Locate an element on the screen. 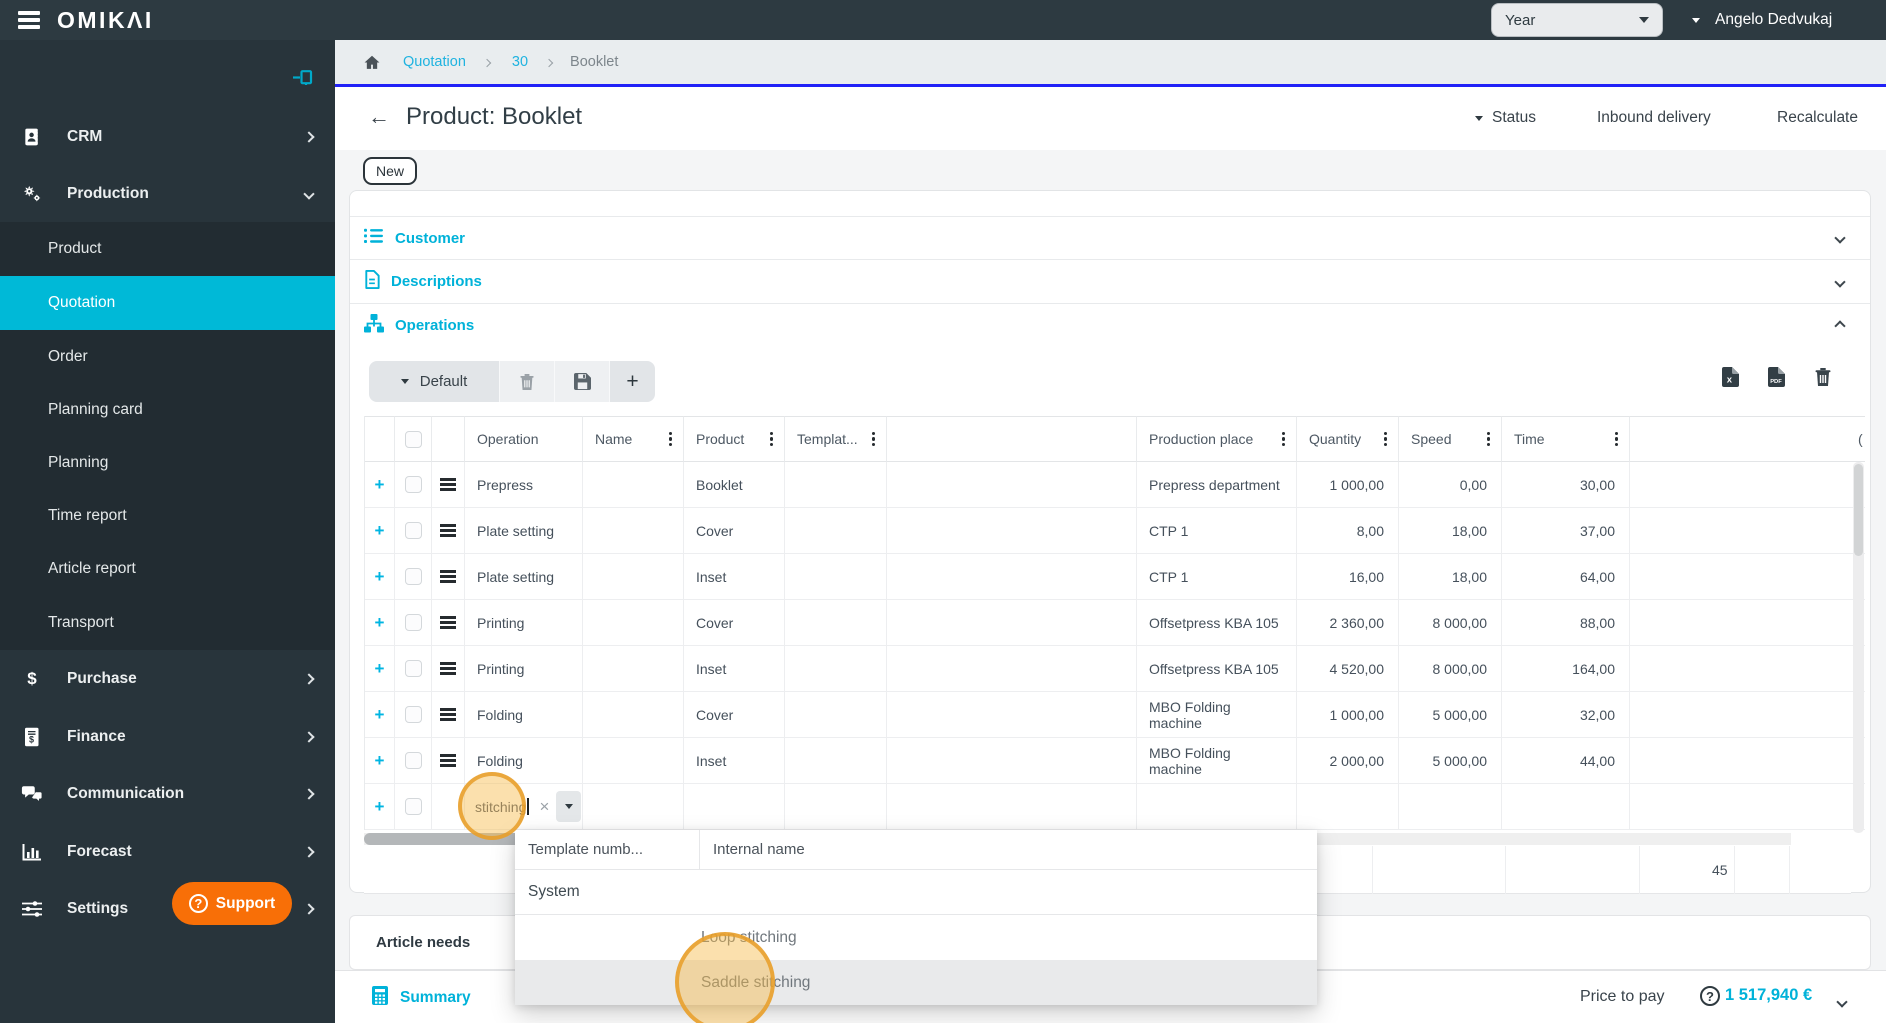 The width and height of the screenshot is (1886, 1023). dropdown-option-saddle-stitching: Saddle stitching is located at coordinates (916, 982).